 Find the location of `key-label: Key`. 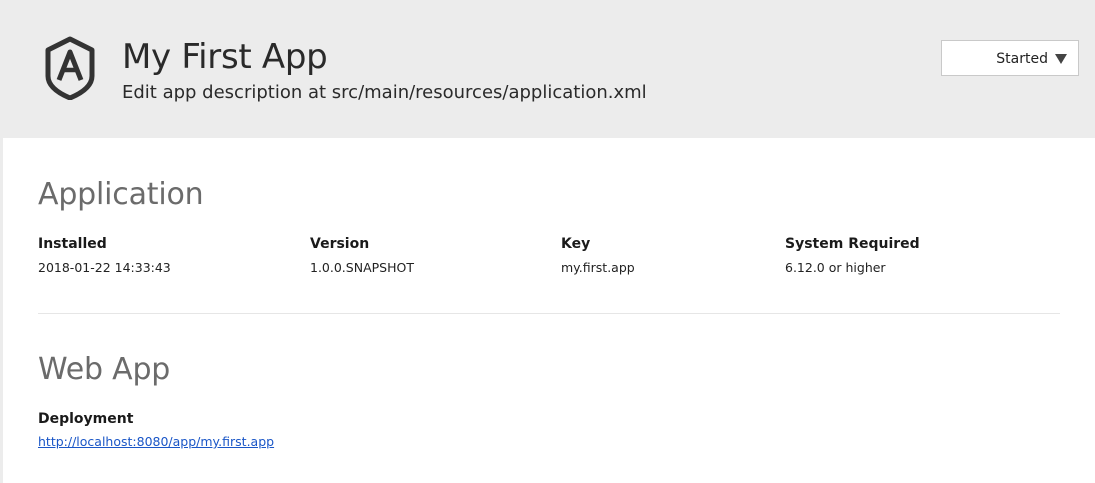

key-label: Key is located at coordinates (576, 244).